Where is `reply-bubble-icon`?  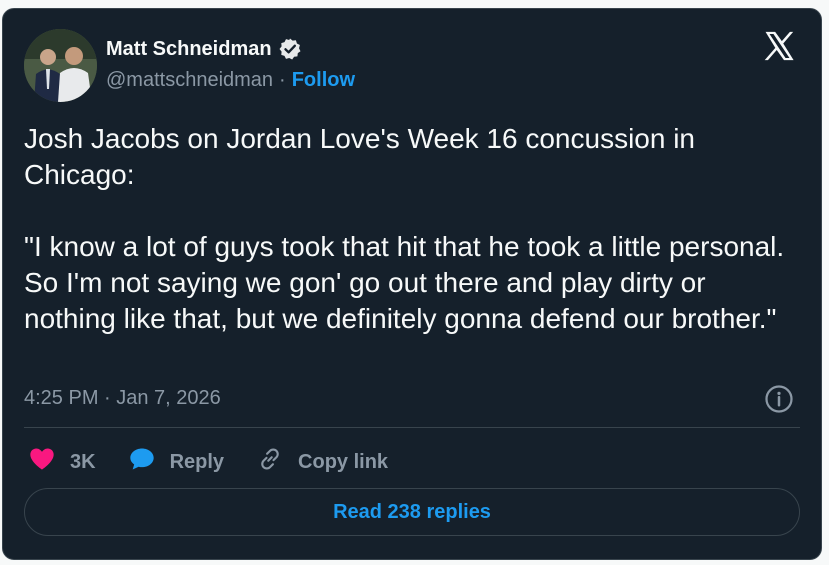 reply-bubble-icon is located at coordinates (142, 462).